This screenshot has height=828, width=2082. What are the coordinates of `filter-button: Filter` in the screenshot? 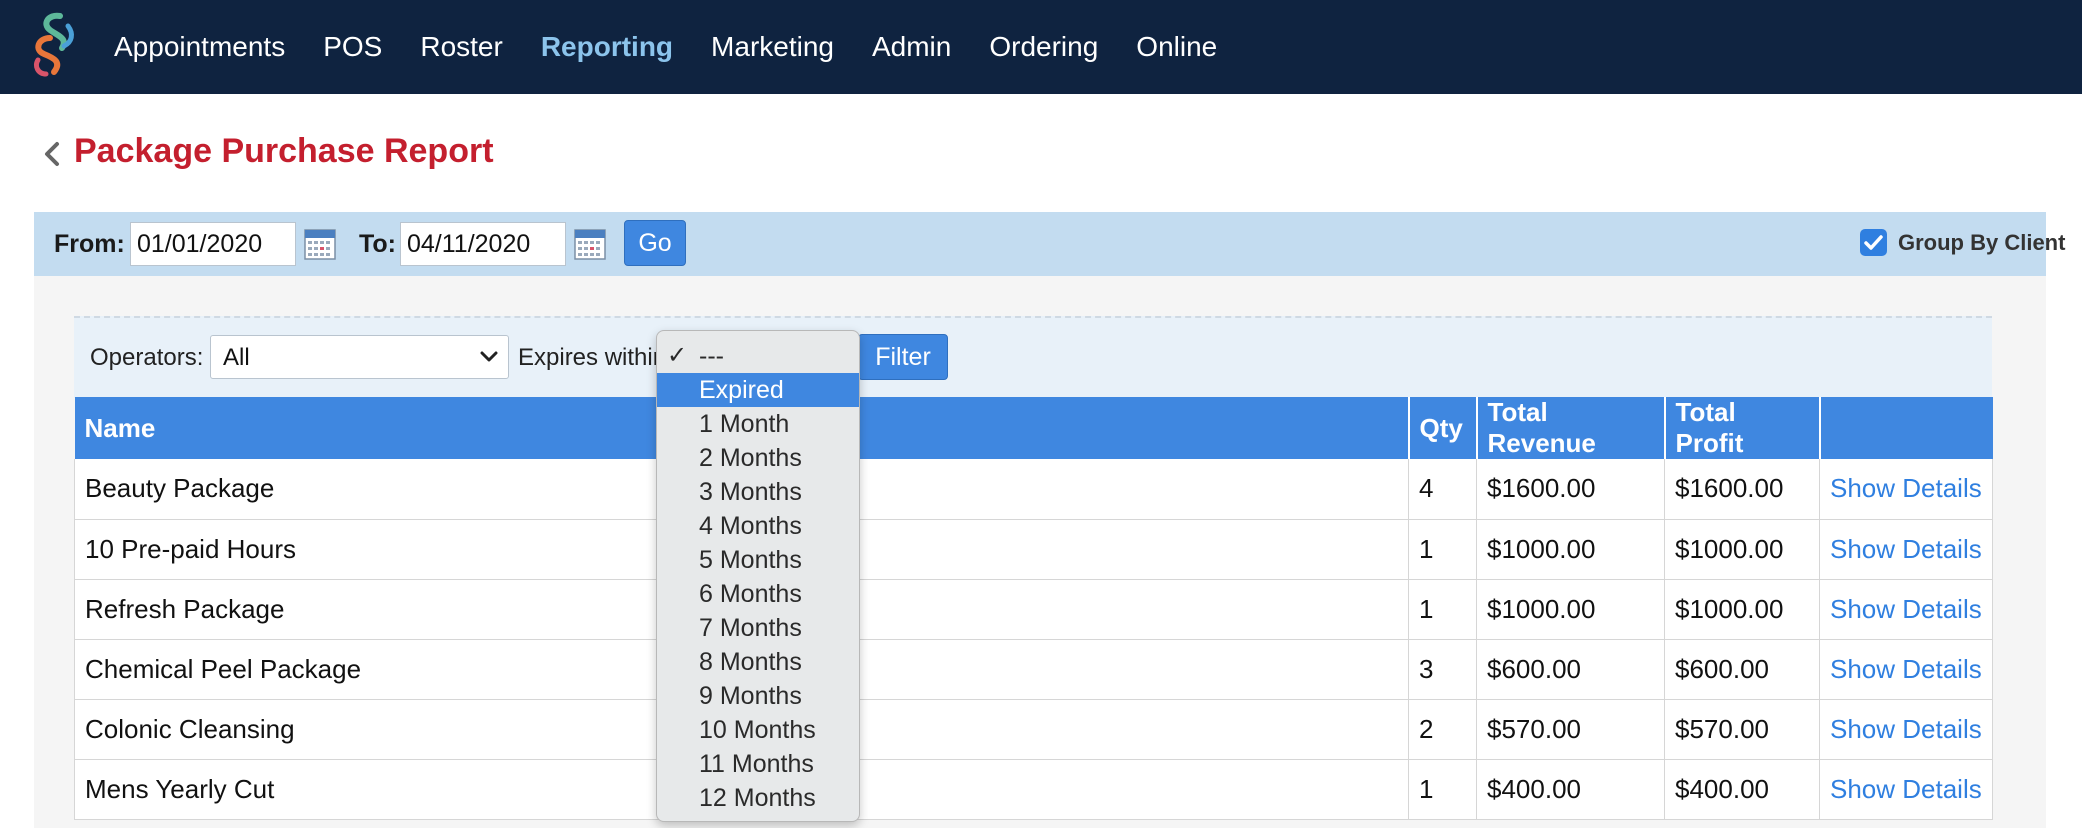 It's located at (903, 357).